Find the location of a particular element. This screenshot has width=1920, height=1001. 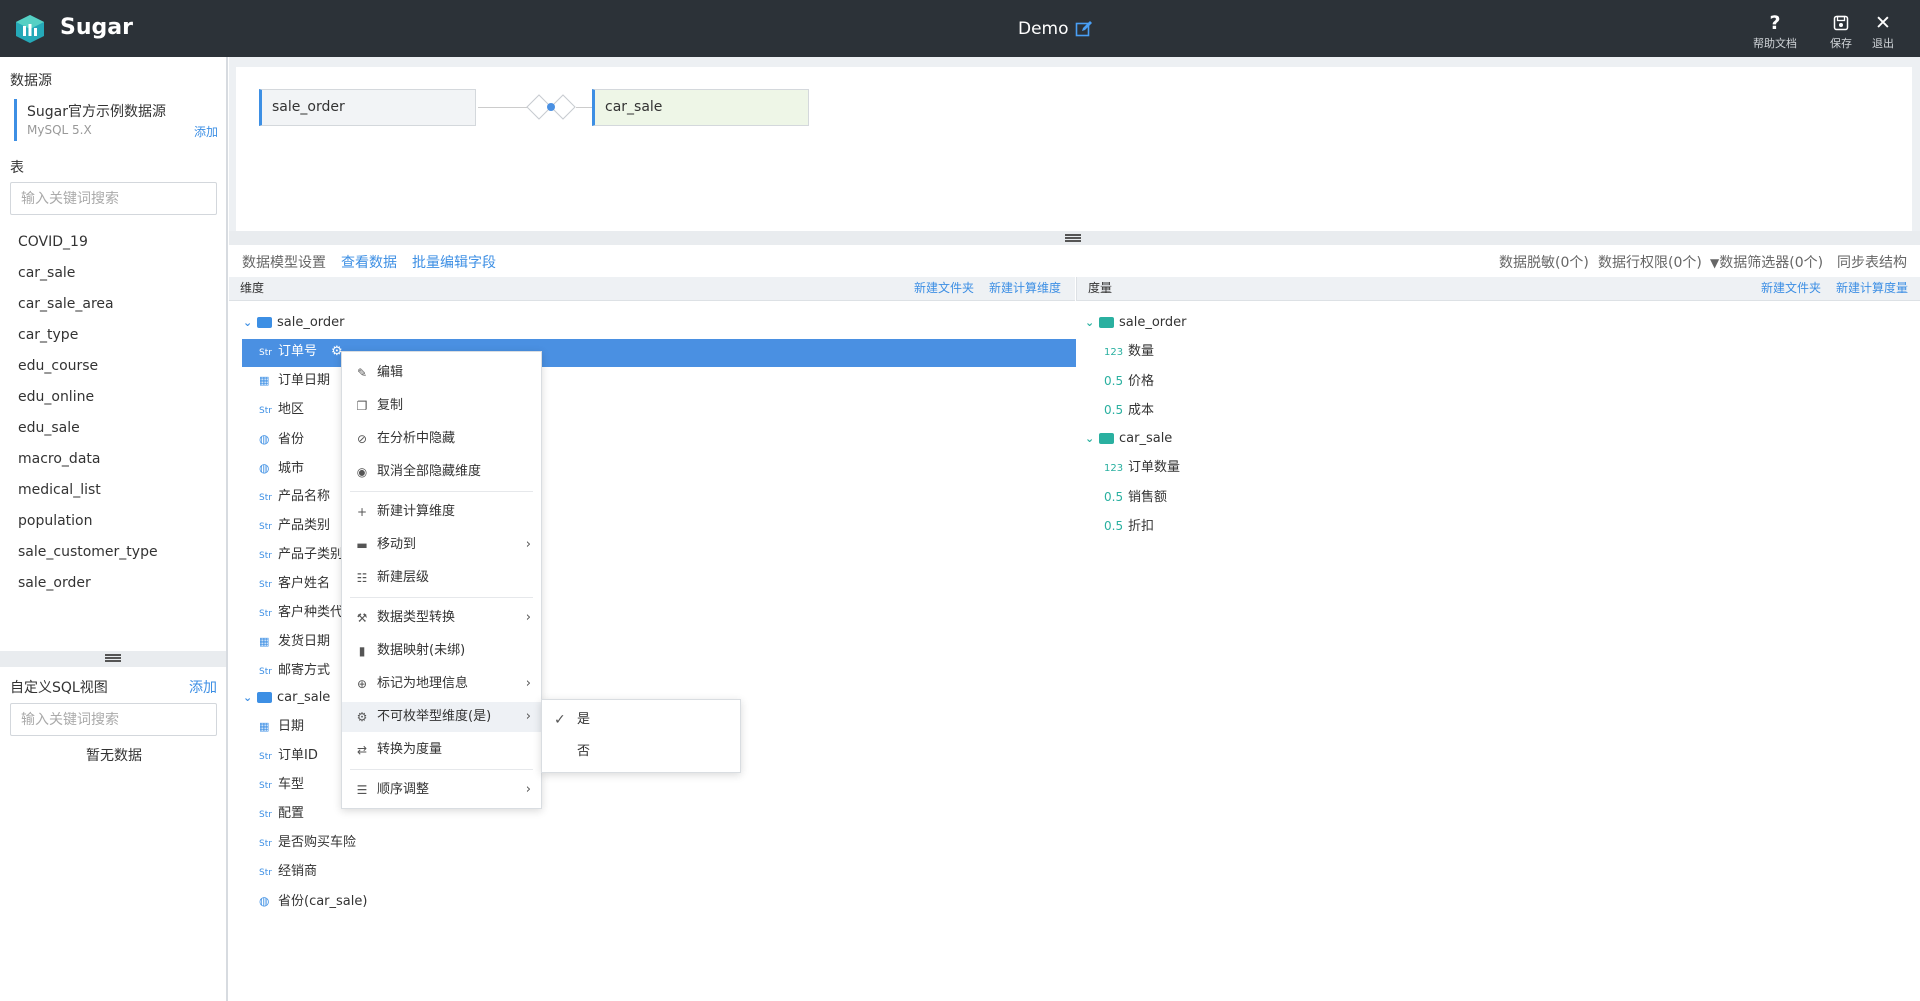

menu-item-to-measure: ⇄ 转换为度量 is located at coordinates (441, 750).